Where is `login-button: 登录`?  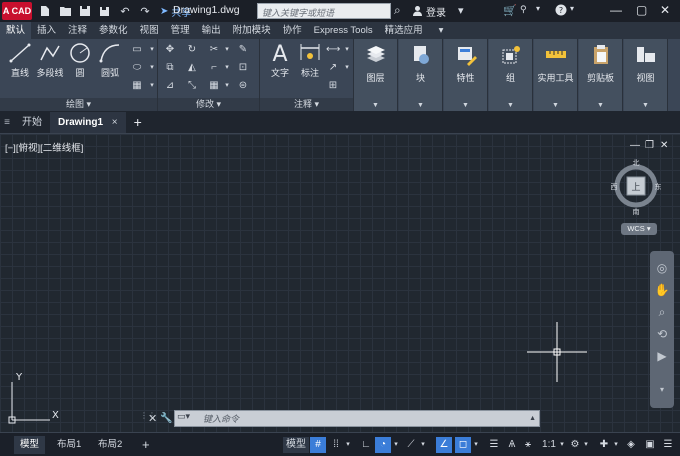
login-button: 登录 is located at coordinates (429, 11).